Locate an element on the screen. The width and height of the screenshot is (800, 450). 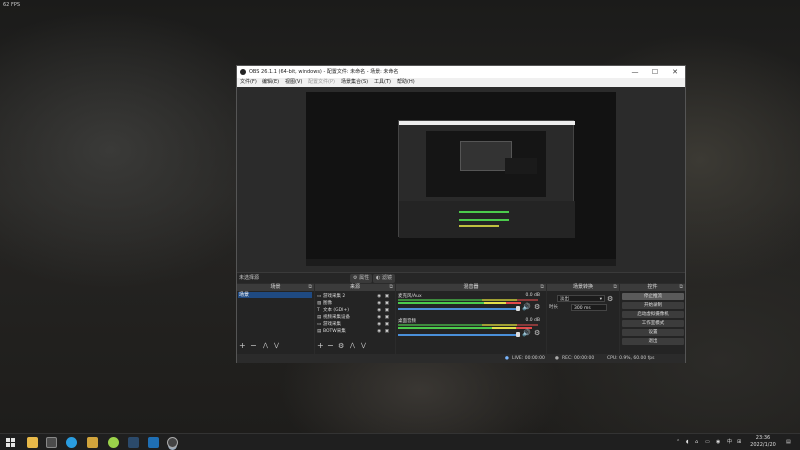
battery-icon: ▭ is located at coordinates (707, 442).